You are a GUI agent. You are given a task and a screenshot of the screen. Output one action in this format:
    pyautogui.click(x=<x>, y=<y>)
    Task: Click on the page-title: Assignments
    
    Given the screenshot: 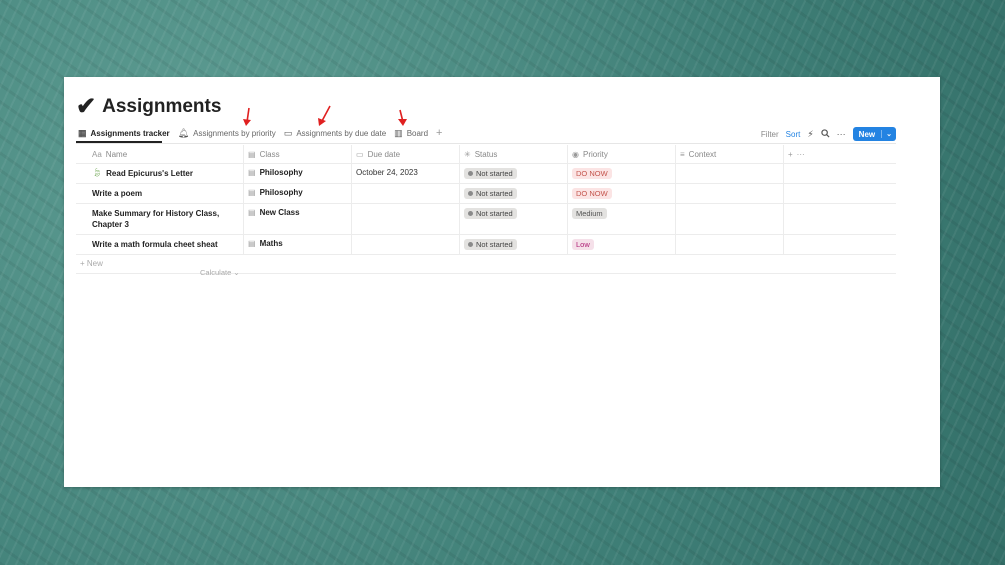 What is the action you would take?
    pyautogui.click(x=162, y=106)
    